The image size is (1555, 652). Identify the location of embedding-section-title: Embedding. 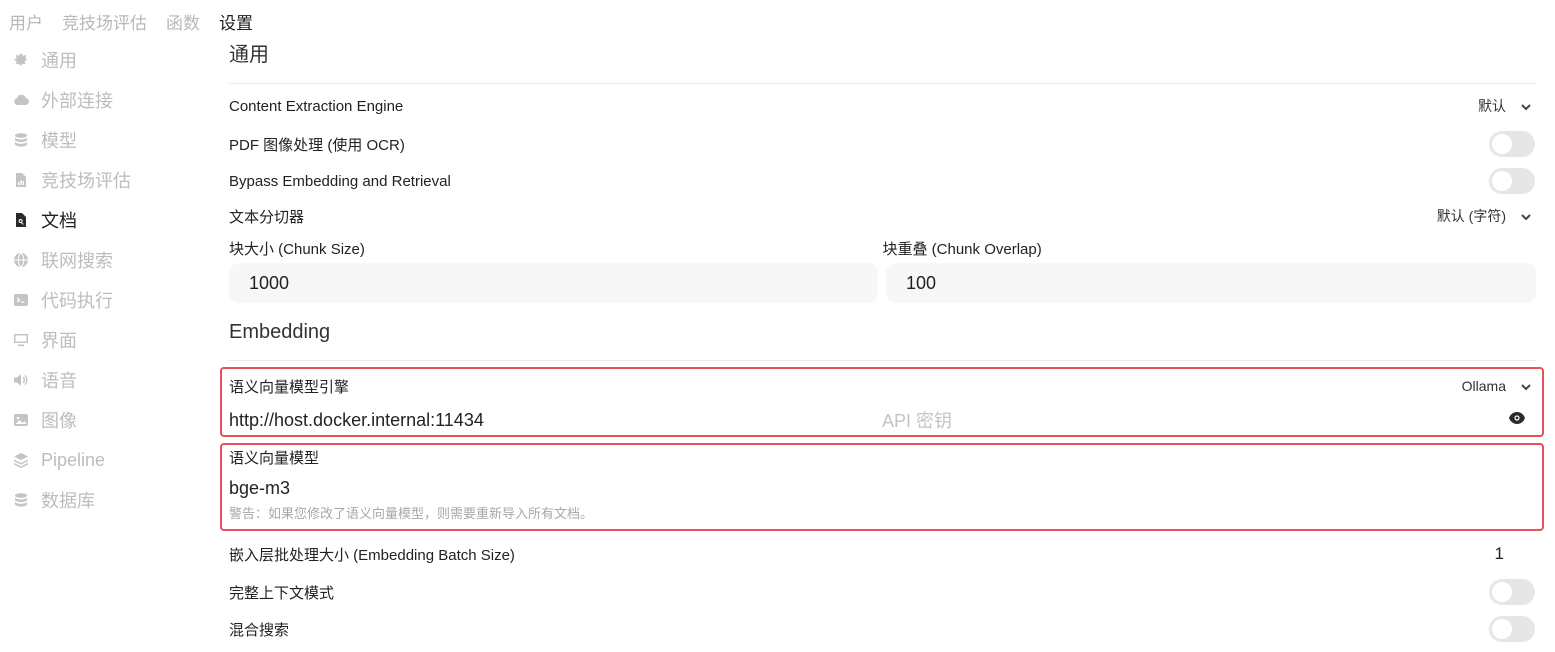
(280, 332).